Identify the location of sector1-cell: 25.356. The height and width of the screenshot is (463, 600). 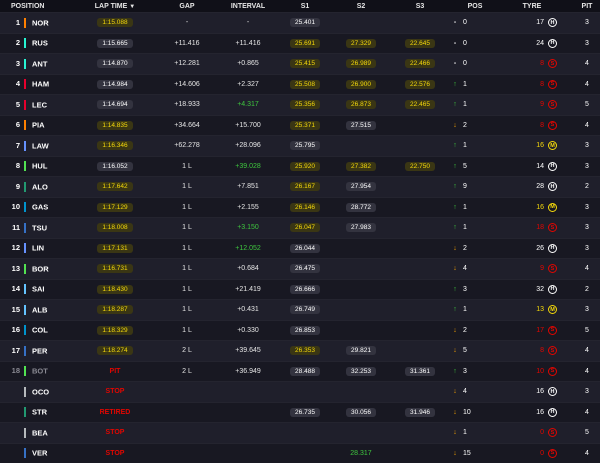
(305, 104).